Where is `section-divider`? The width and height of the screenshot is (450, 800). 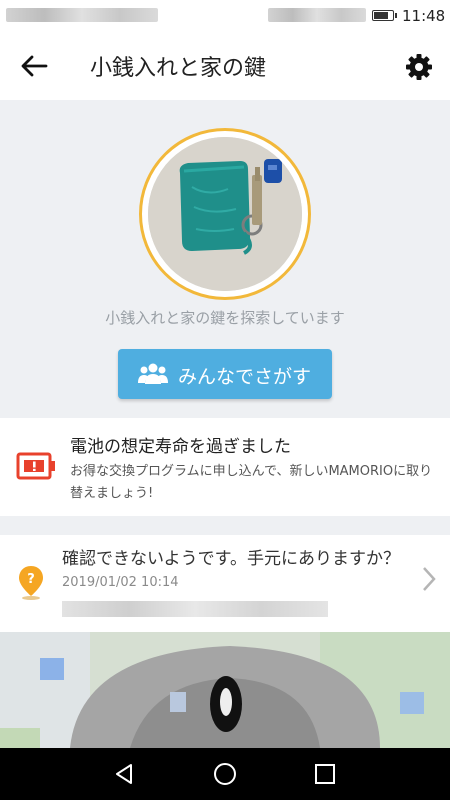 section-divider is located at coordinates (225, 525).